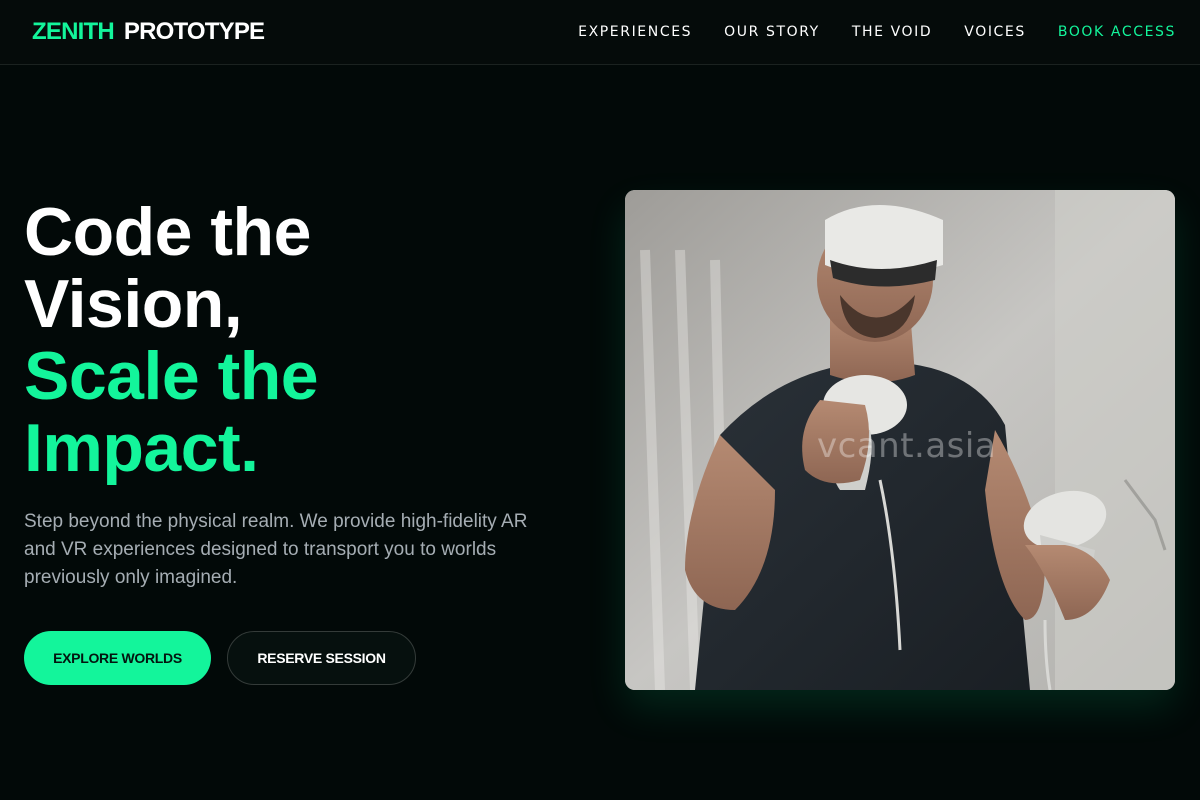 The image size is (1200, 800). What do you see at coordinates (772, 32) in the screenshot?
I see `nav-our-story: OUR STORY` at bounding box center [772, 32].